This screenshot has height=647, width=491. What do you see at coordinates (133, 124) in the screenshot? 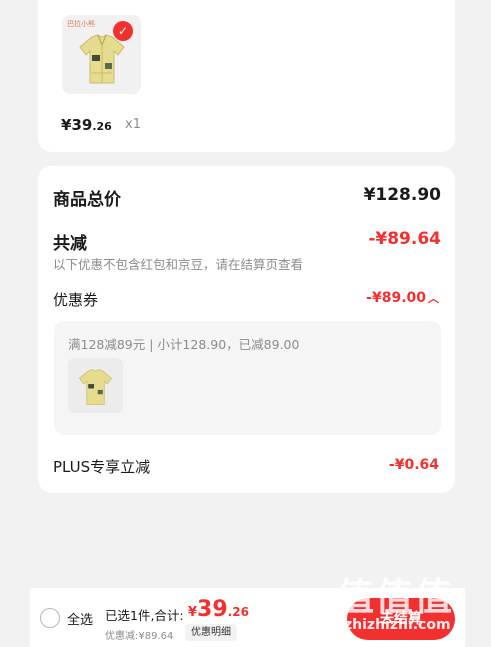
I see `product-quantity: x1` at bounding box center [133, 124].